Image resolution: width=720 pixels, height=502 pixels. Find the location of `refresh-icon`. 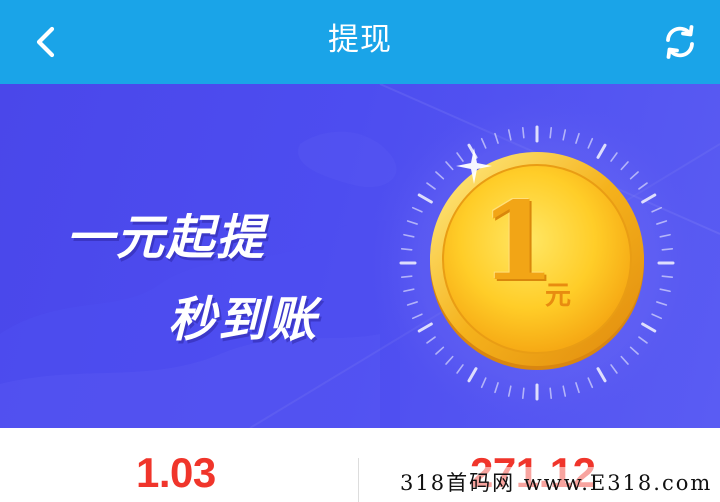

refresh-icon is located at coordinates (680, 42).